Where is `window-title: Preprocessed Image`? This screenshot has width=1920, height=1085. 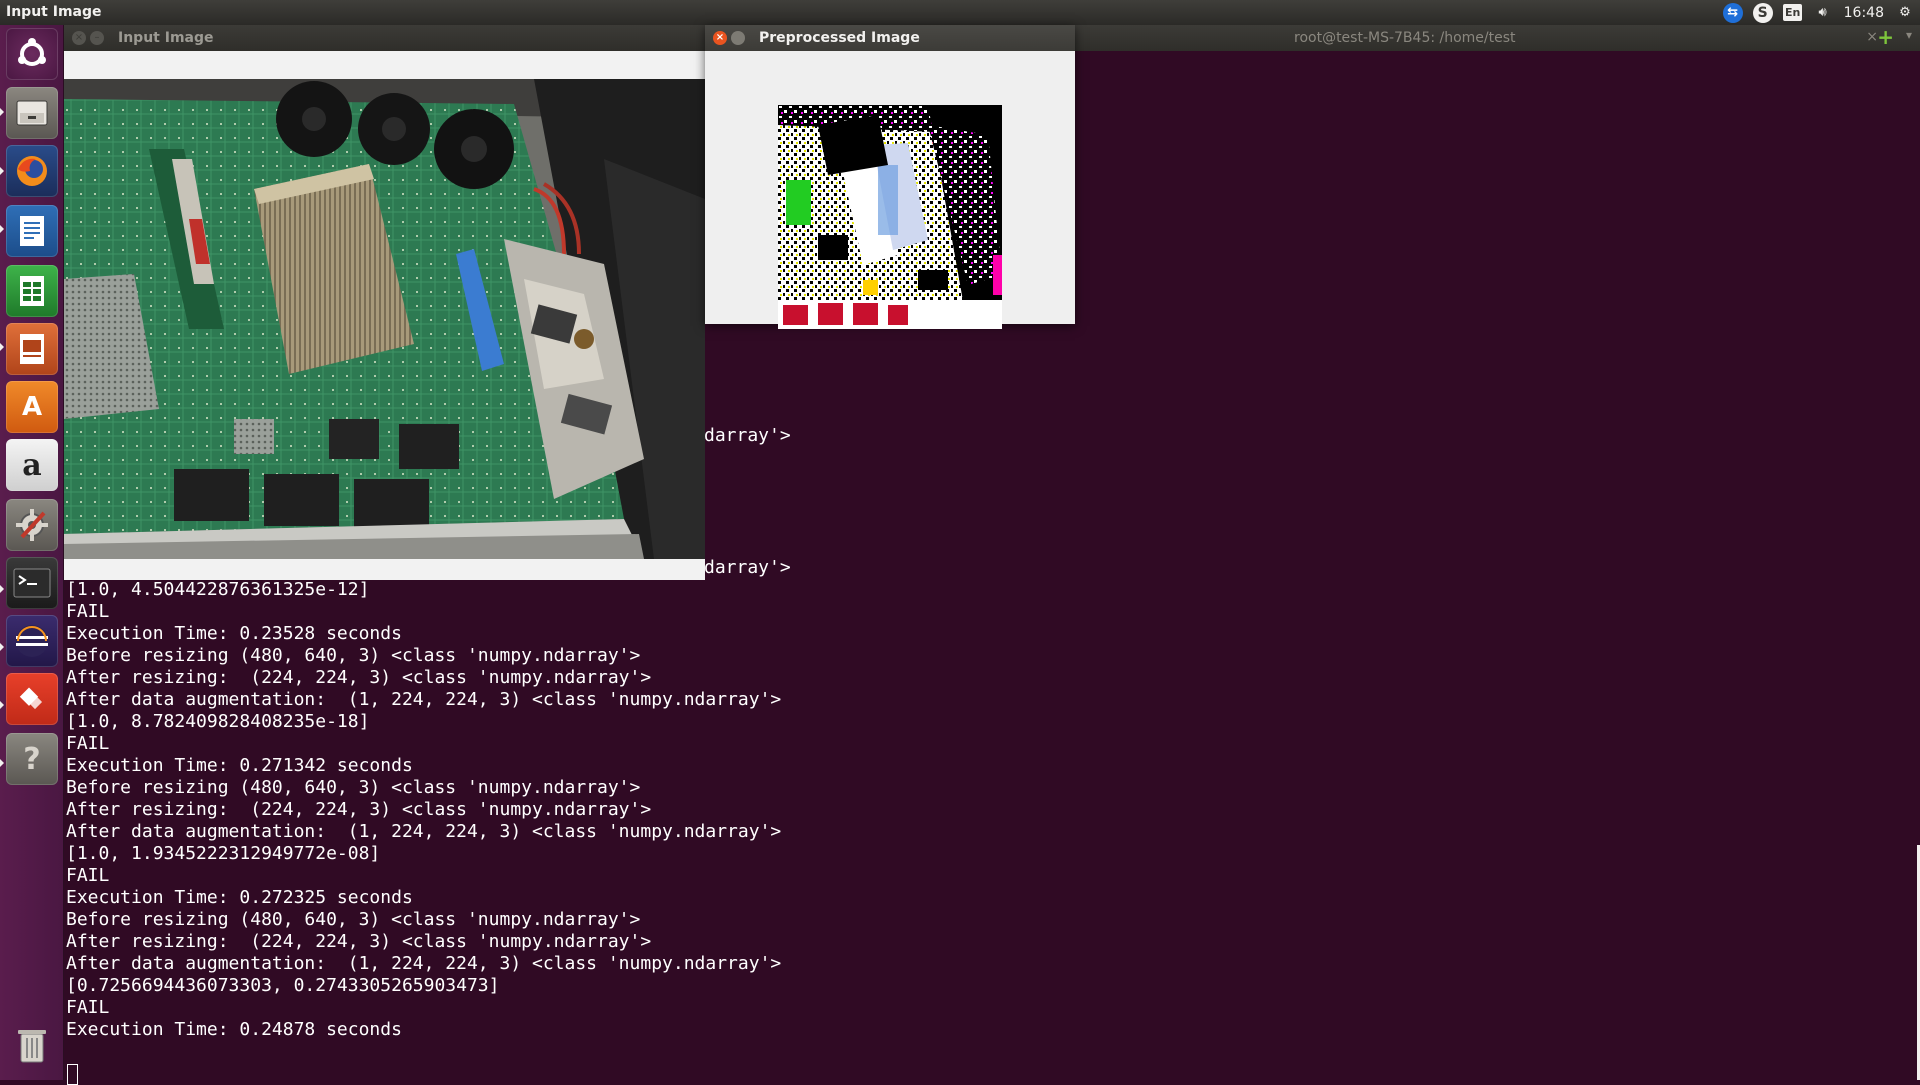
window-title: Preprocessed Image is located at coordinates (839, 38).